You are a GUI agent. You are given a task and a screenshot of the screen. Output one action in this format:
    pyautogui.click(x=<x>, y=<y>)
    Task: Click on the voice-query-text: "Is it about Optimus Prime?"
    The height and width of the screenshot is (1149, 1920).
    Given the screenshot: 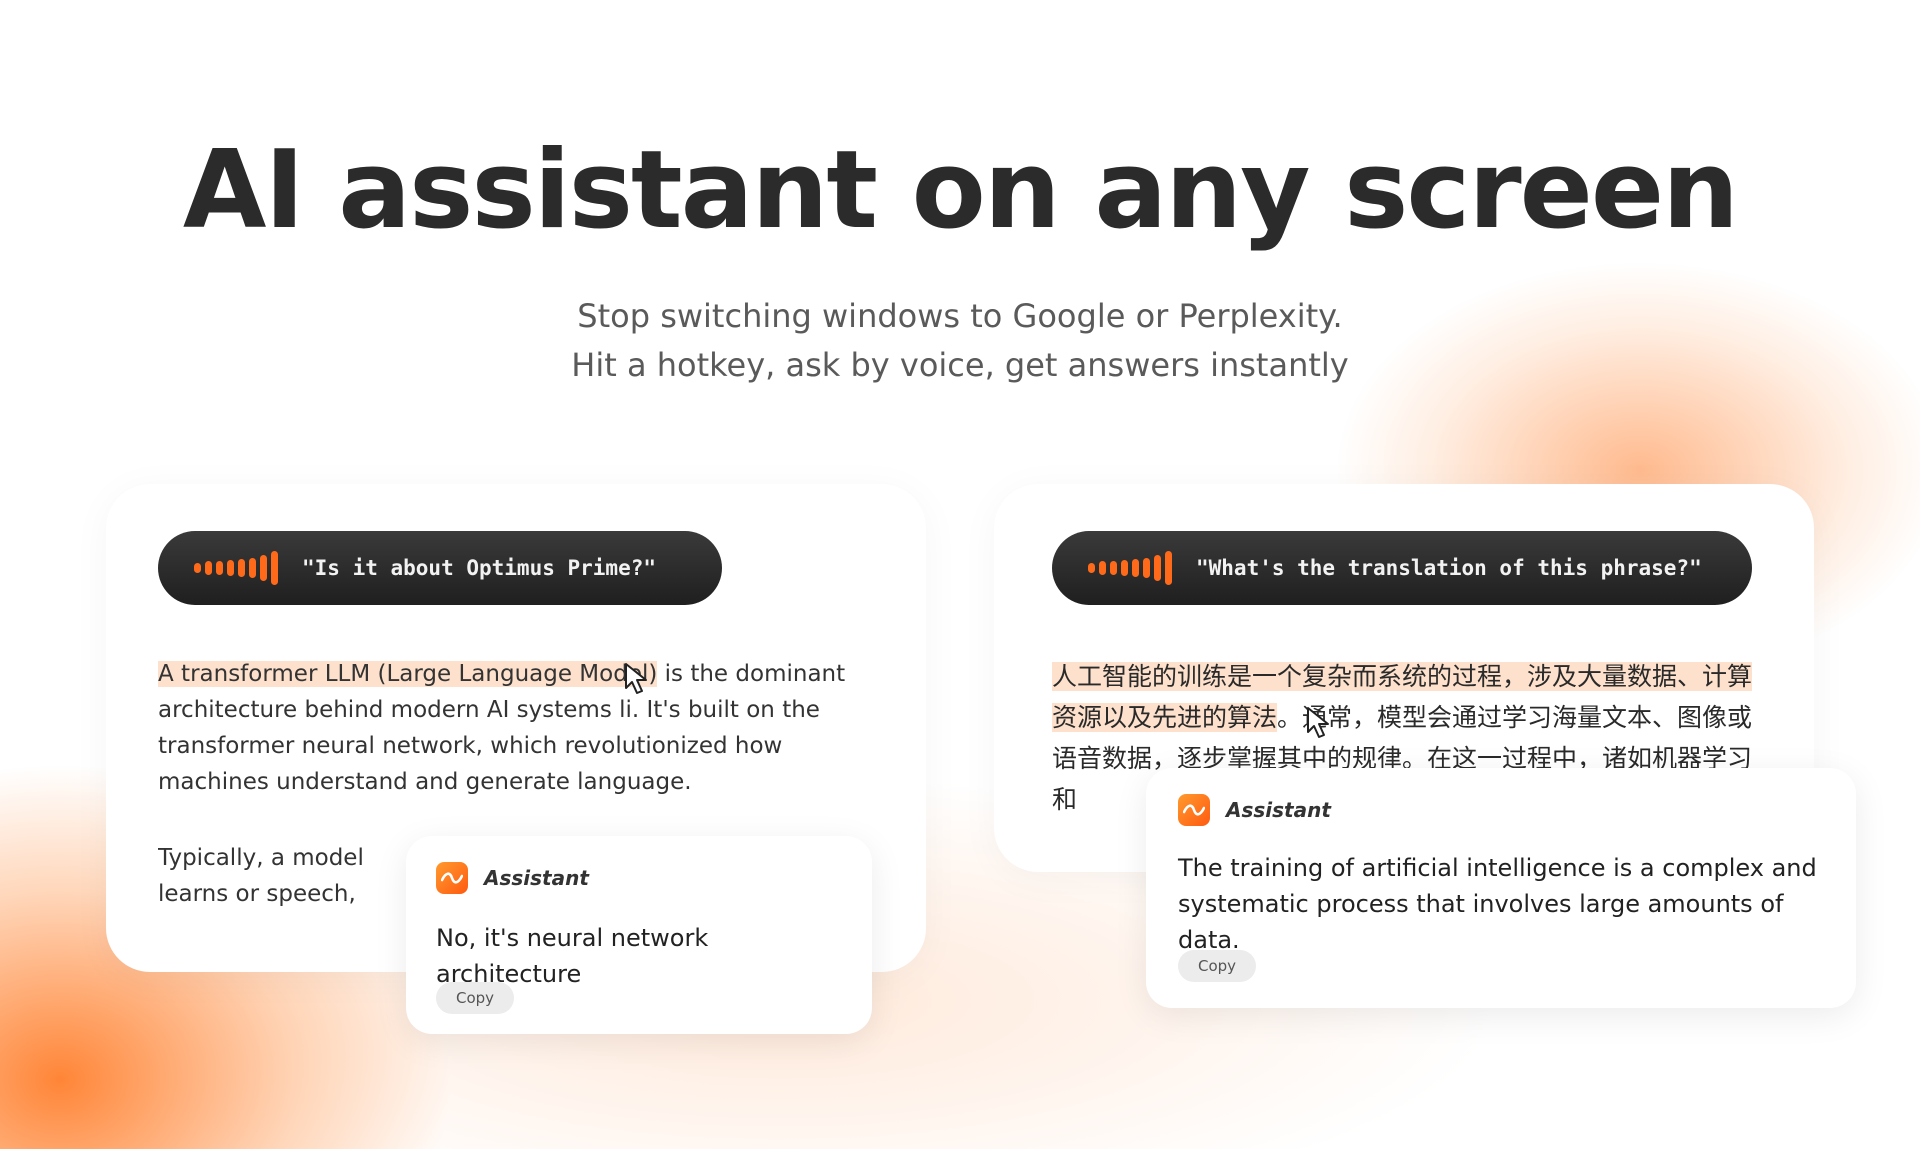 What is the action you would take?
    pyautogui.click(x=479, y=568)
    